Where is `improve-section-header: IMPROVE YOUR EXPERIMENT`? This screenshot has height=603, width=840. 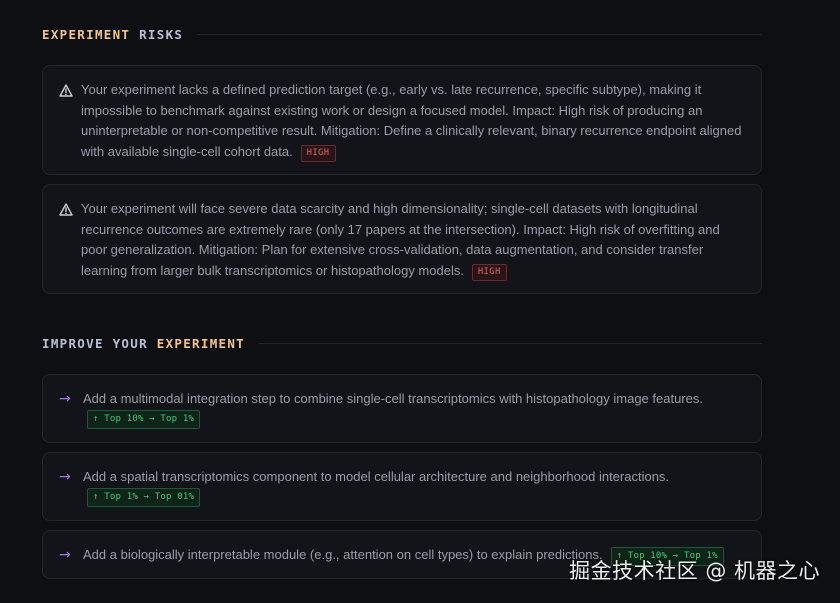
improve-section-header: IMPROVE YOUR EXPERIMENT is located at coordinates (402, 343).